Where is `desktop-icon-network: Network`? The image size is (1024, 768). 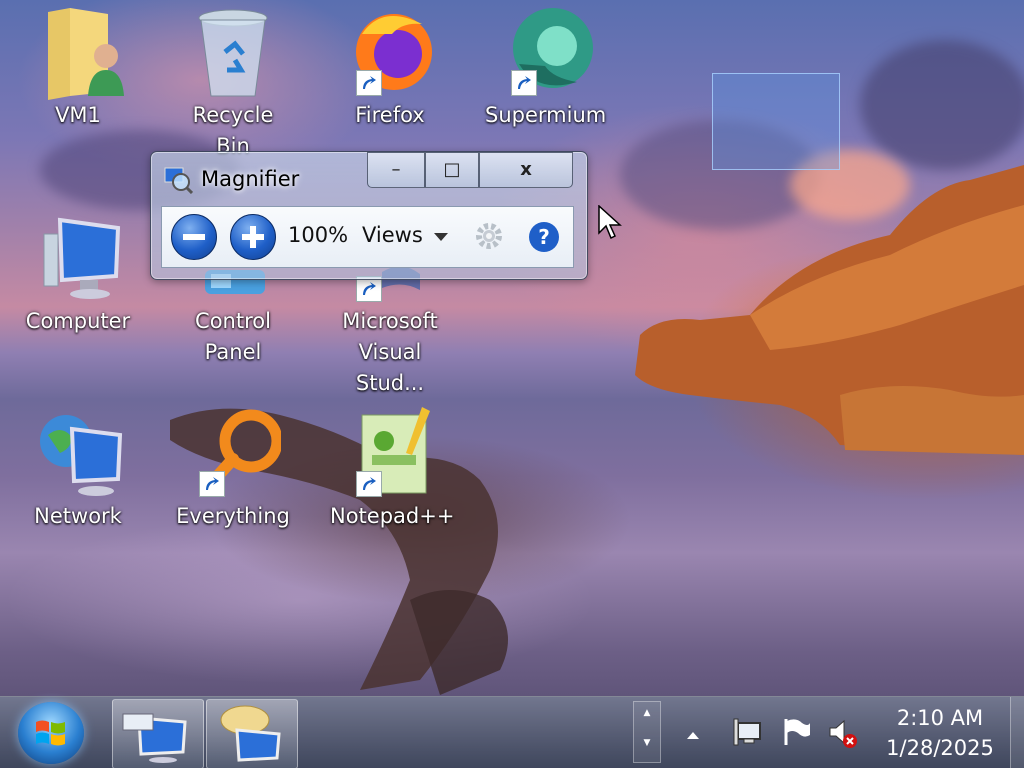
desktop-icon-network: Network is located at coordinates (78, 468).